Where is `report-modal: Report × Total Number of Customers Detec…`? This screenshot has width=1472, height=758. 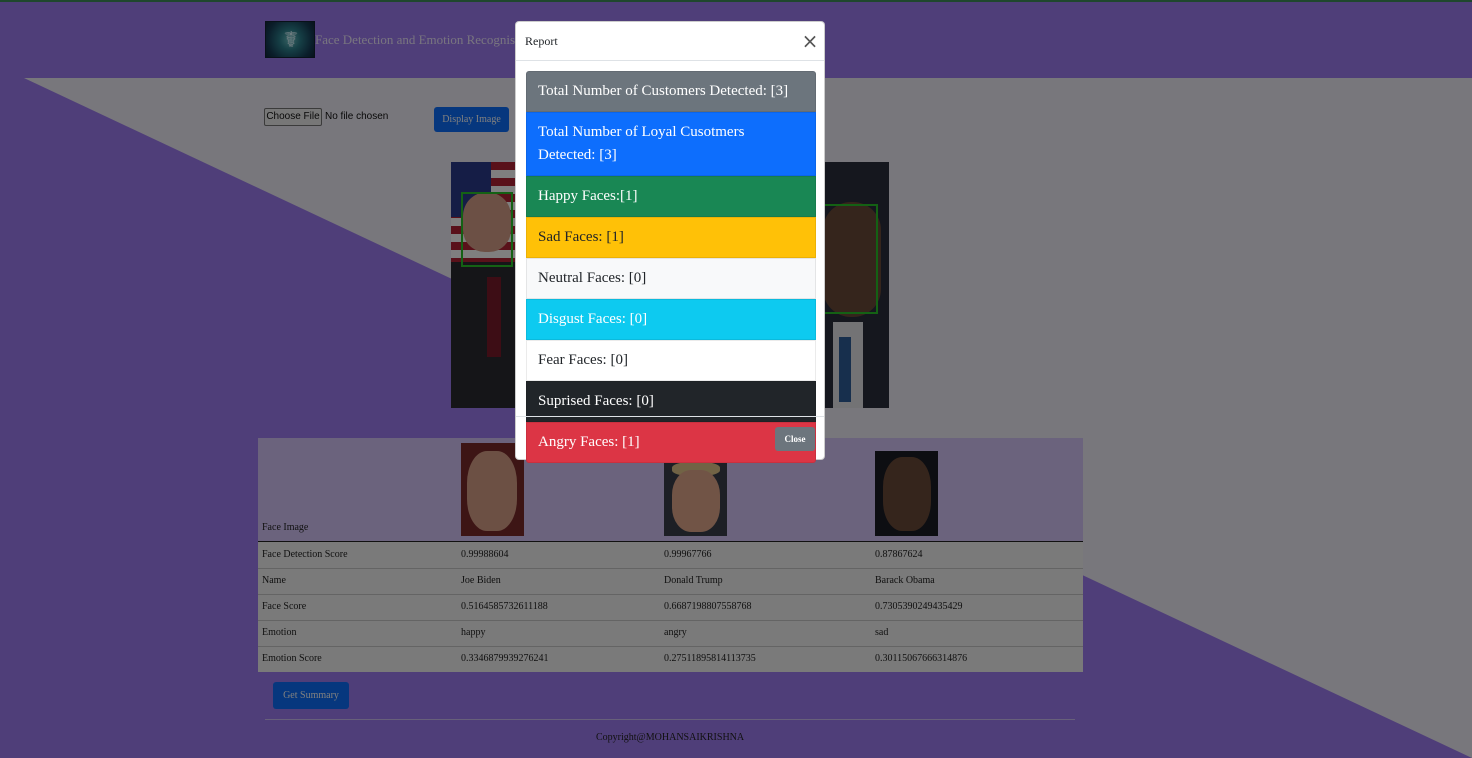
report-modal: Report × Total Number of Customers Detec… is located at coordinates (670, 242).